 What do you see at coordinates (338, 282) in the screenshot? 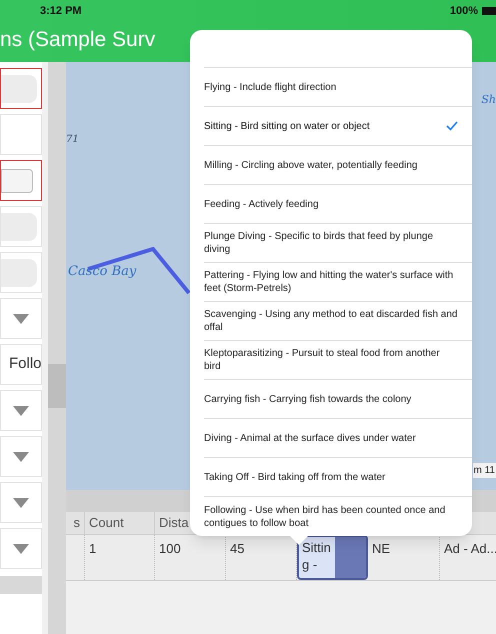
I see `choice-option: Pattering - Flying low and hitting the water's surface with feet (Storm-Petrels)` at bounding box center [338, 282].